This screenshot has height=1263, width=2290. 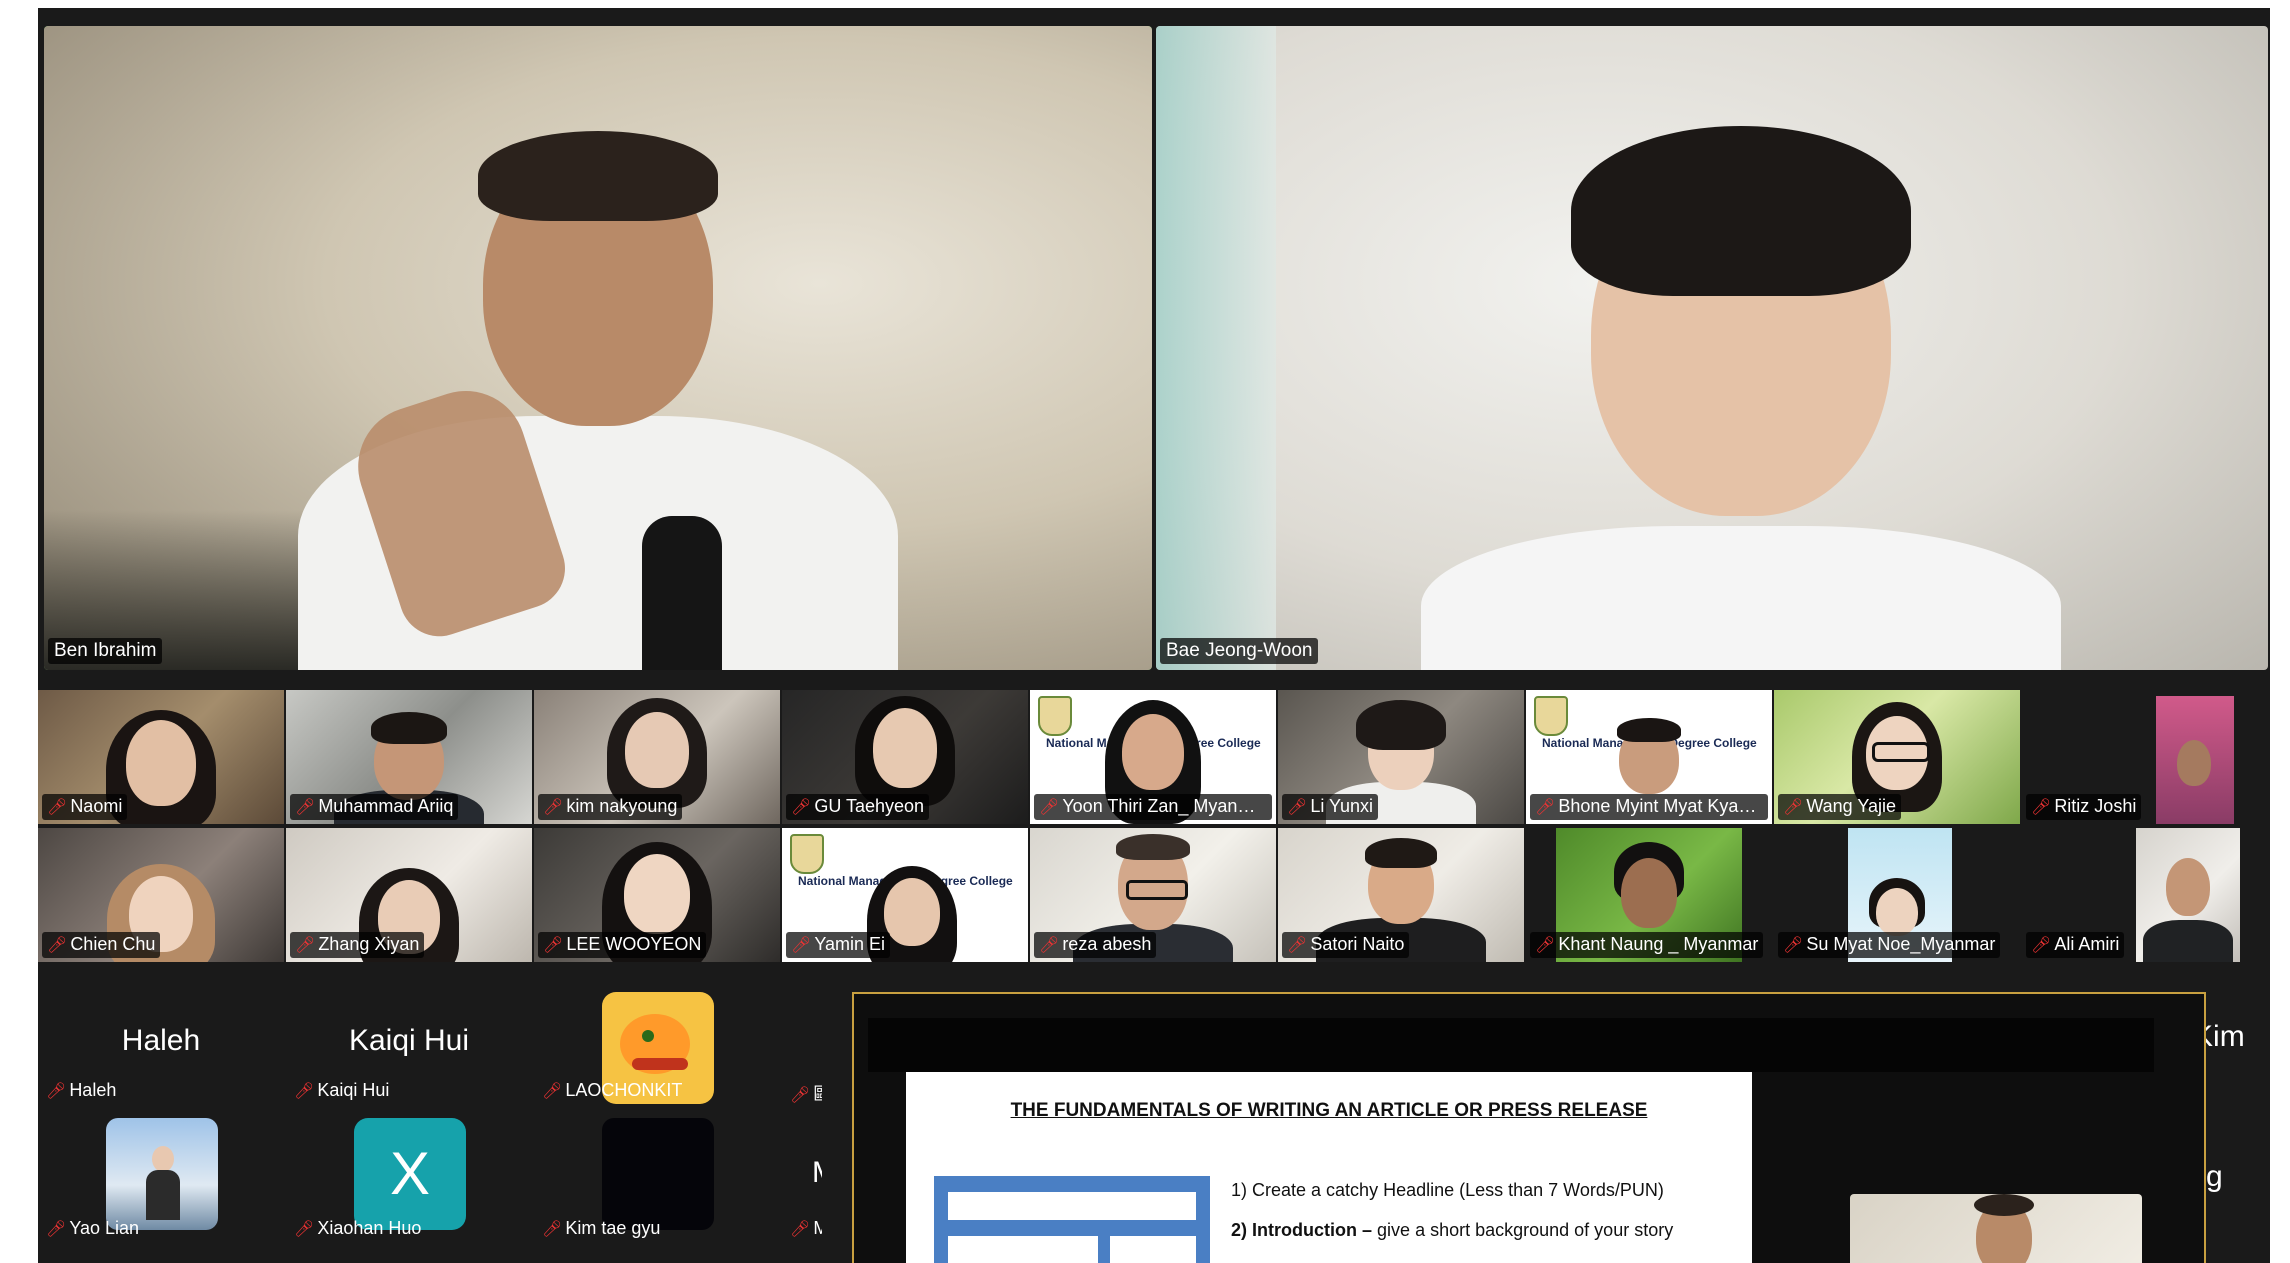 What do you see at coordinates (612, 1090) in the screenshot?
I see `participant-name-label: 🎤︎ LAOCHONKIT` at bounding box center [612, 1090].